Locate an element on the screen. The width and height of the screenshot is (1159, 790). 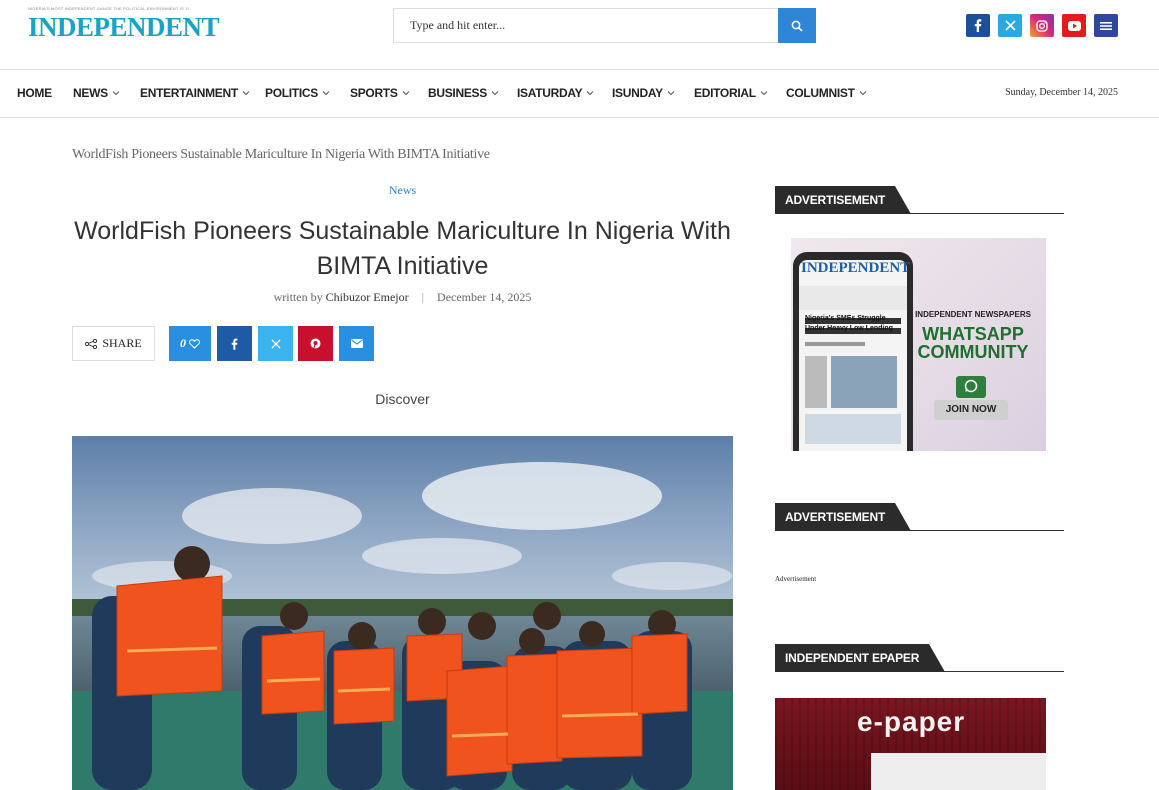
epaper-page-preview is located at coordinates (958, 771).